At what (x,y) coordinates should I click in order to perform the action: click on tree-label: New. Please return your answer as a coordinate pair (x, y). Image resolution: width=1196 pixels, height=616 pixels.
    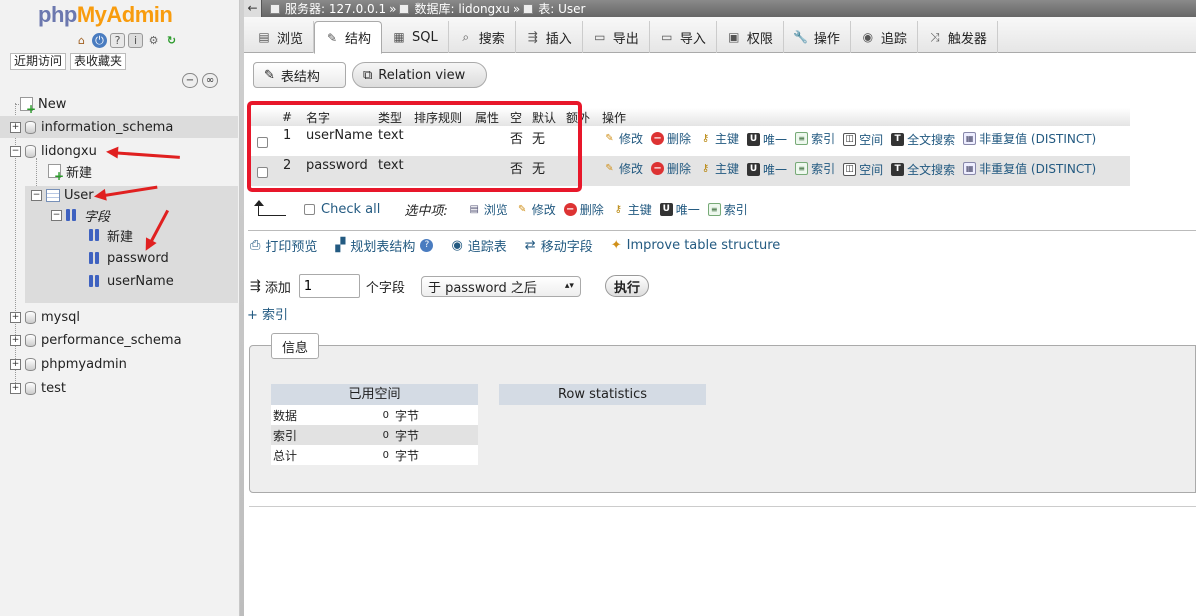
    Looking at the image, I should click on (52, 104).